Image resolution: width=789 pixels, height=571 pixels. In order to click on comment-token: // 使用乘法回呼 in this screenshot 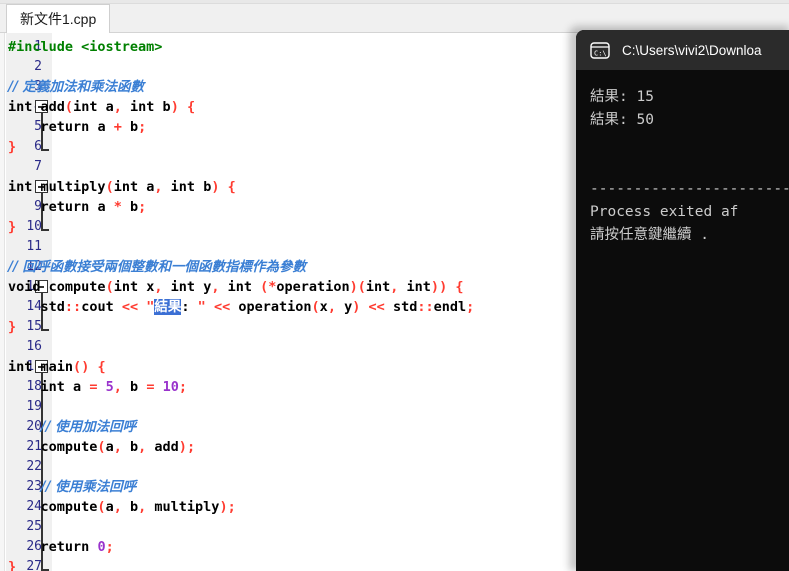, I will do `click(88, 487)`.